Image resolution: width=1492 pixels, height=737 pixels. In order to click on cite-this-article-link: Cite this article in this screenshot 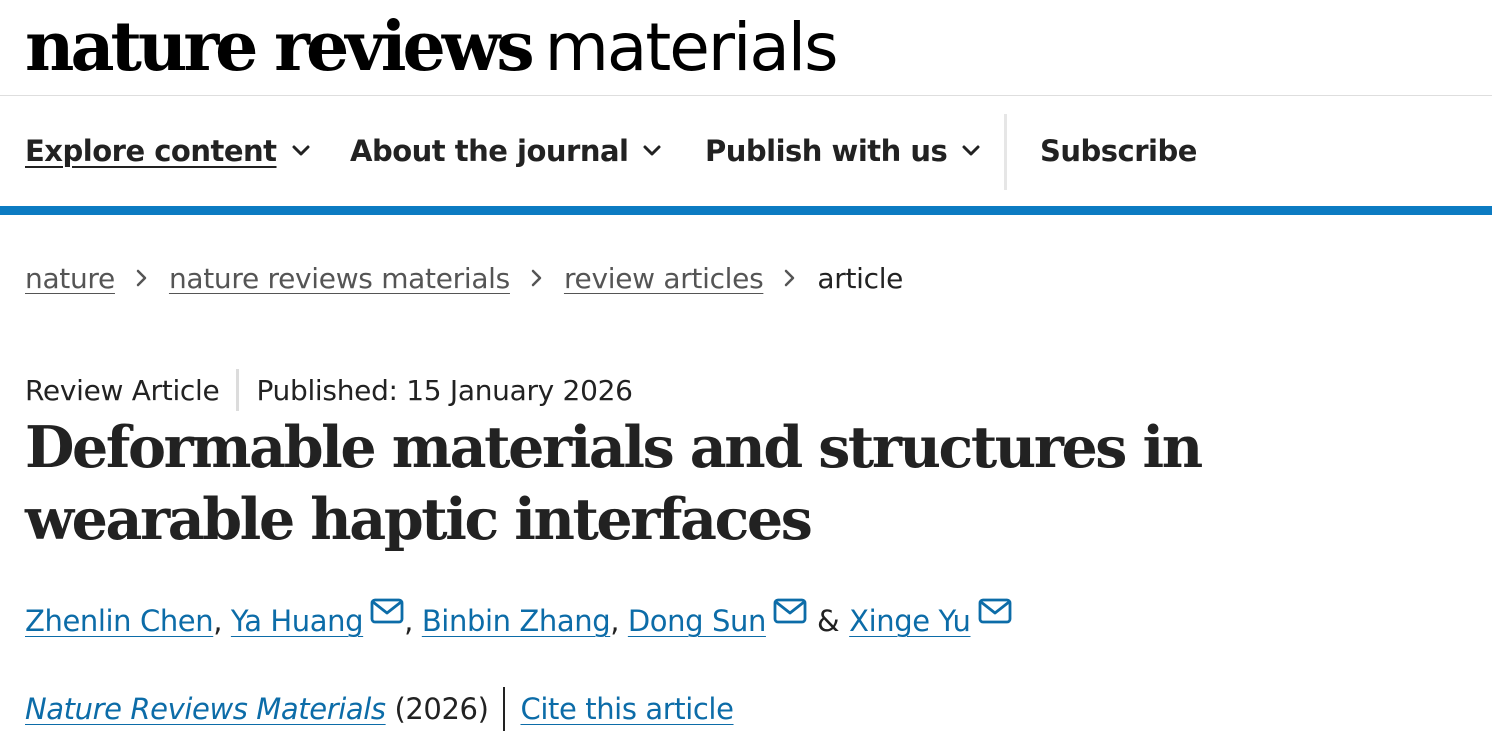, I will do `click(626, 709)`.